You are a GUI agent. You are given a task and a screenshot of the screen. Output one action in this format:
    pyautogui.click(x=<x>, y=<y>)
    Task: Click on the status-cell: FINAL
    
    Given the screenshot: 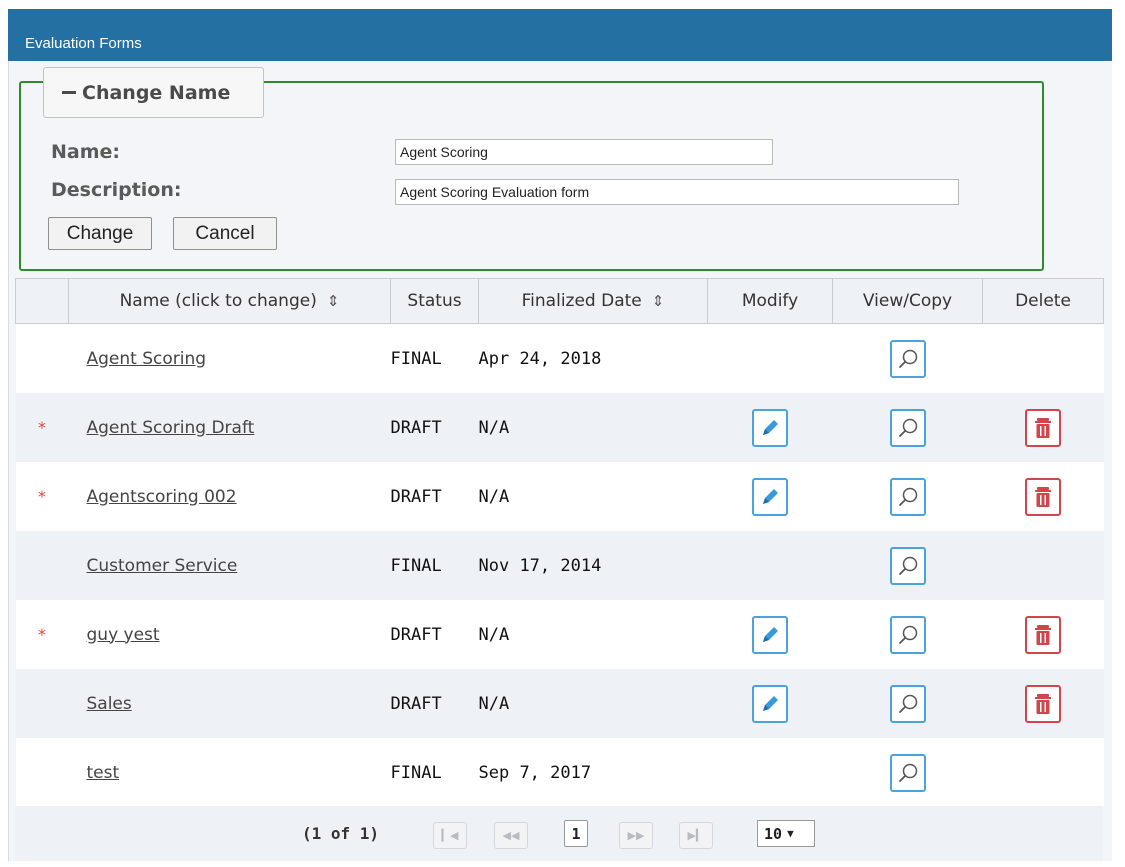 What is the action you would take?
    pyautogui.click(x=434, y=358)
    